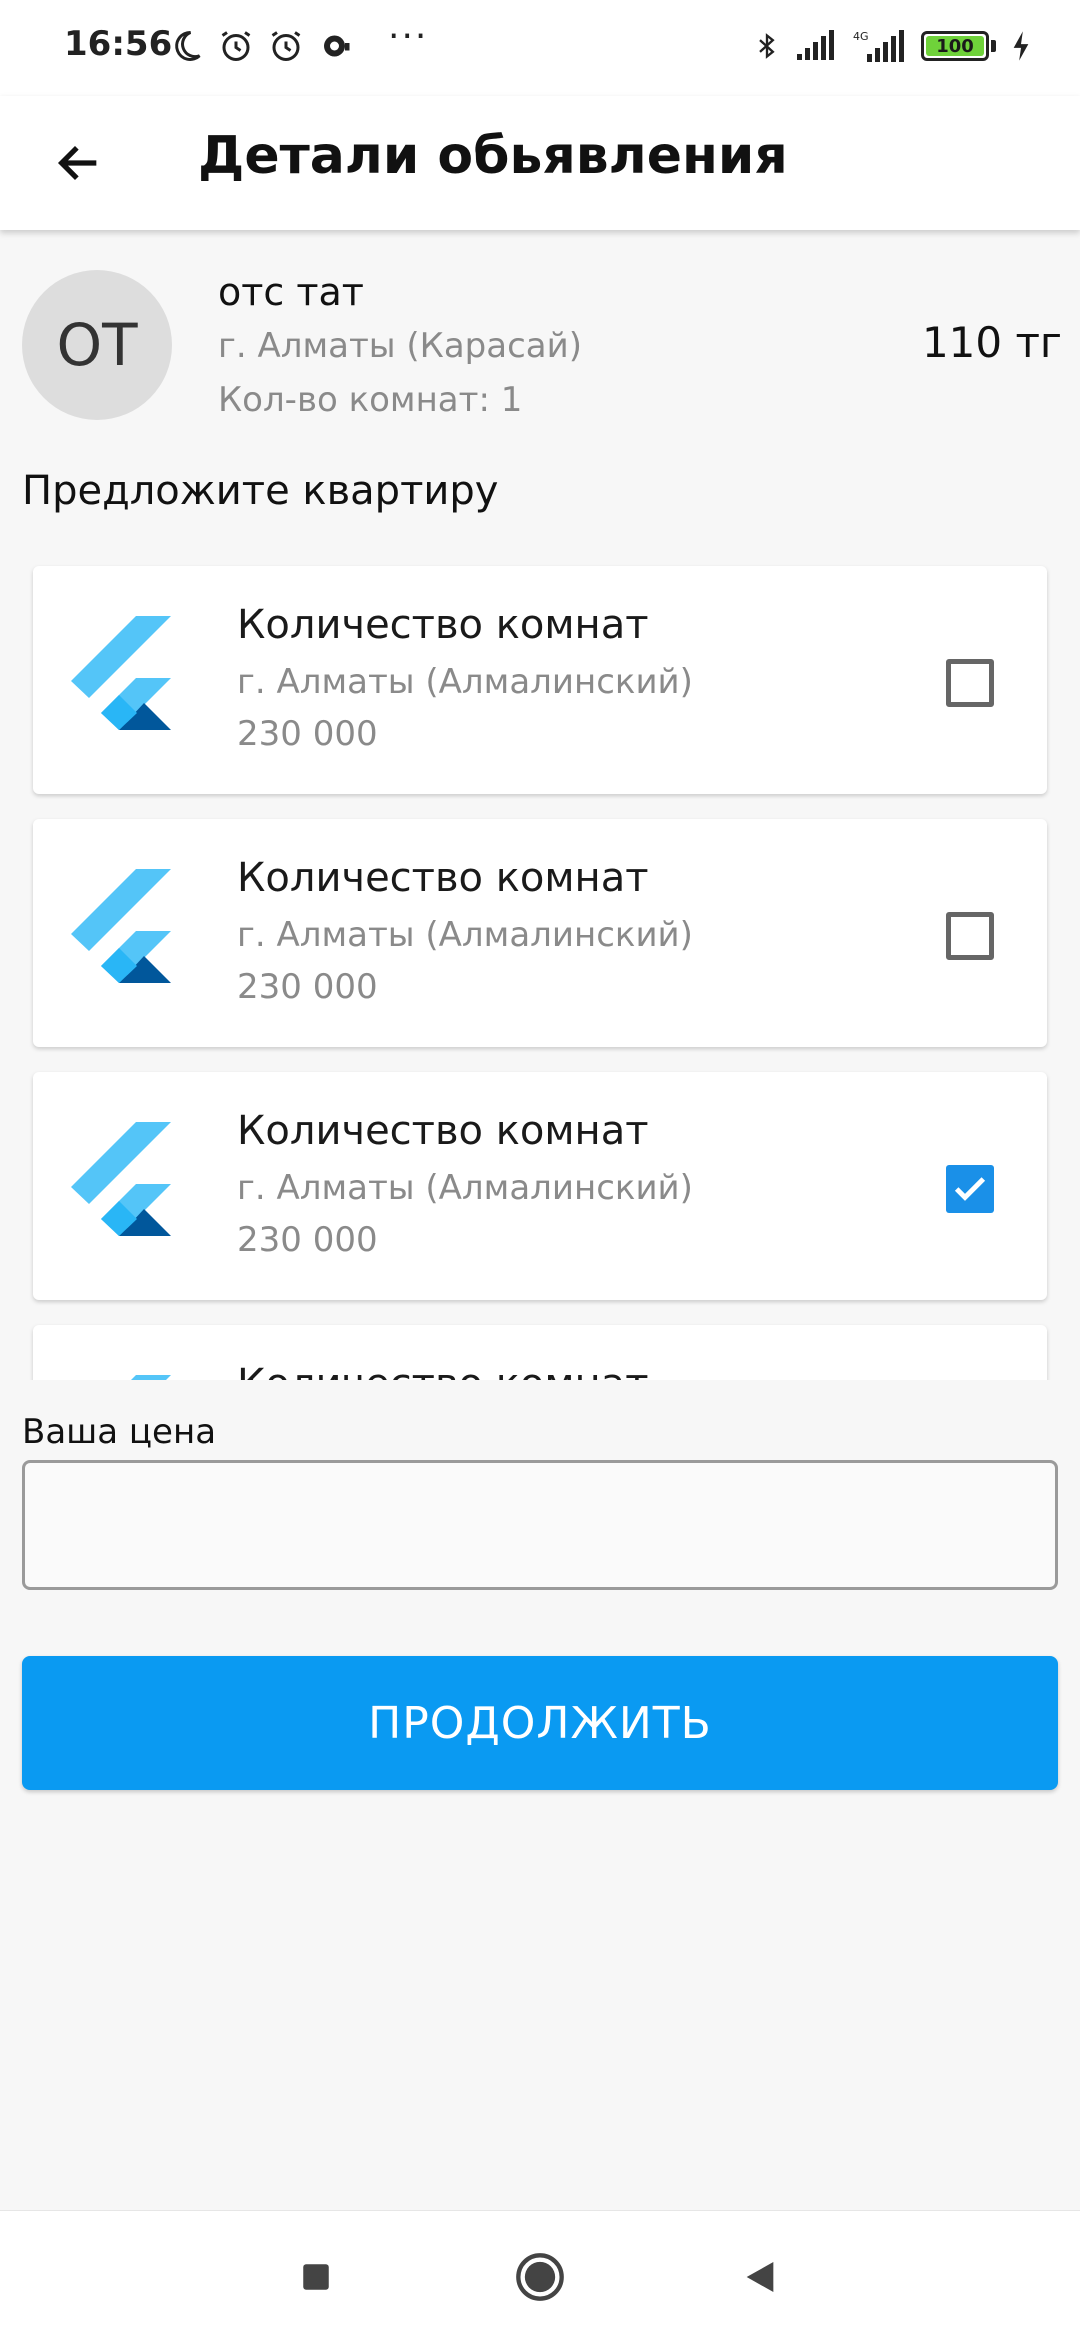 Image resolution: width=1080 pixels, height=2341 pixels. I want to click on ad-owner-name: отс тат, so click(291, 292).